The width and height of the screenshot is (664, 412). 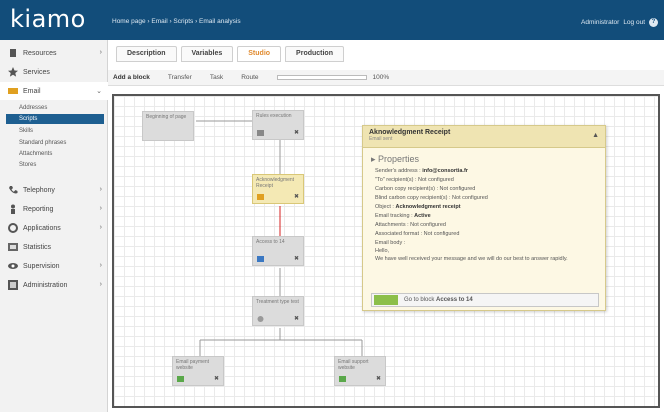 What do you see at coordinates (39, 190) in the screenshot?
I see `sidebar-item-label: Telephony` at bounding box center [39, 190].